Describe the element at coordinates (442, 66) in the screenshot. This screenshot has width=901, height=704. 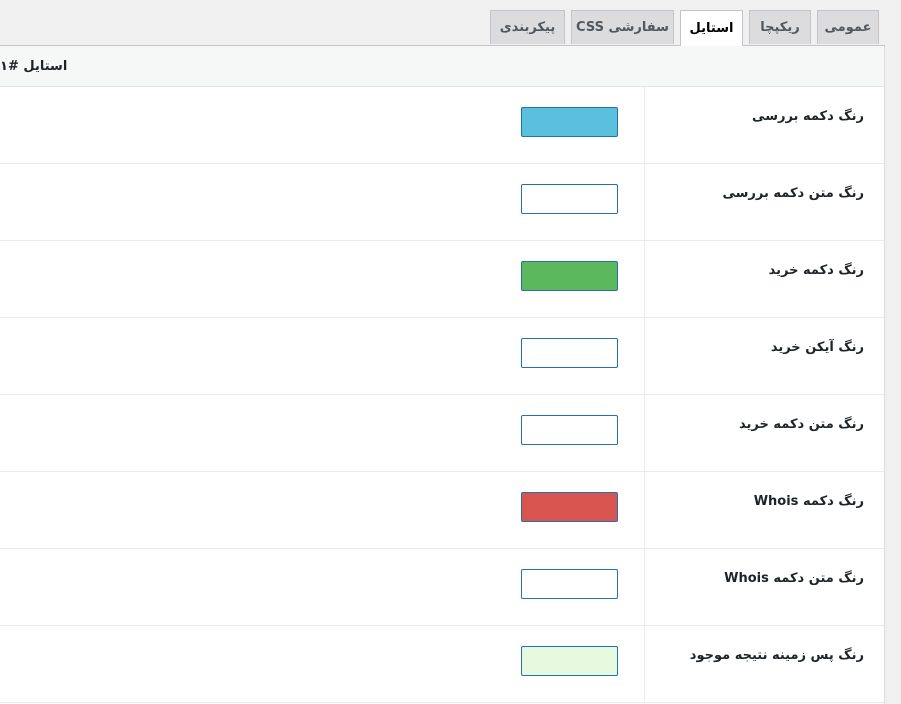
I see `section-header: استایل #۱` at that location.